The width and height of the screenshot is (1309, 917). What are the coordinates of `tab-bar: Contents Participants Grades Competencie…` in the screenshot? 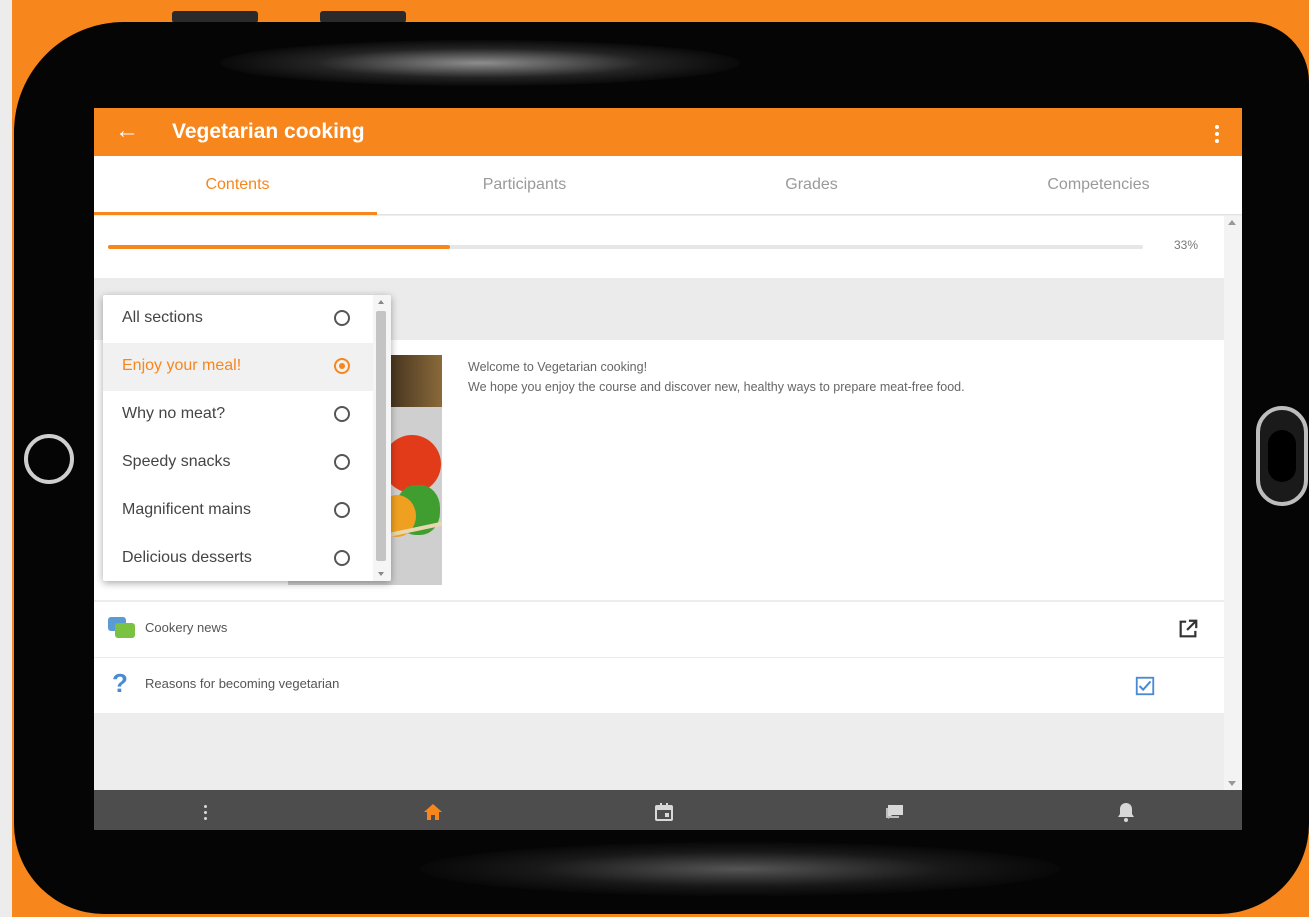 It's located at (668, 185).